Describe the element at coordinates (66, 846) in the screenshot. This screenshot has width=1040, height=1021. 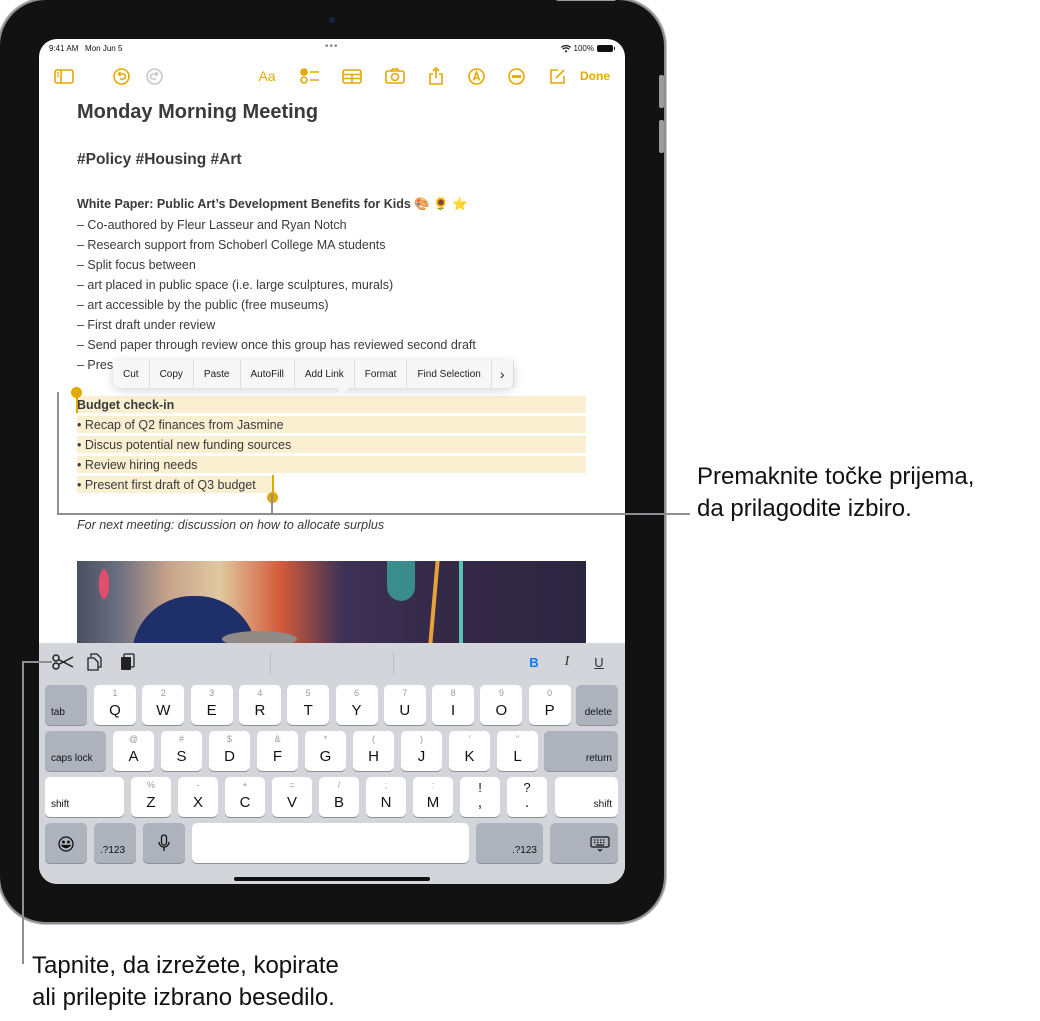
I see `emoji-icon` at that location.